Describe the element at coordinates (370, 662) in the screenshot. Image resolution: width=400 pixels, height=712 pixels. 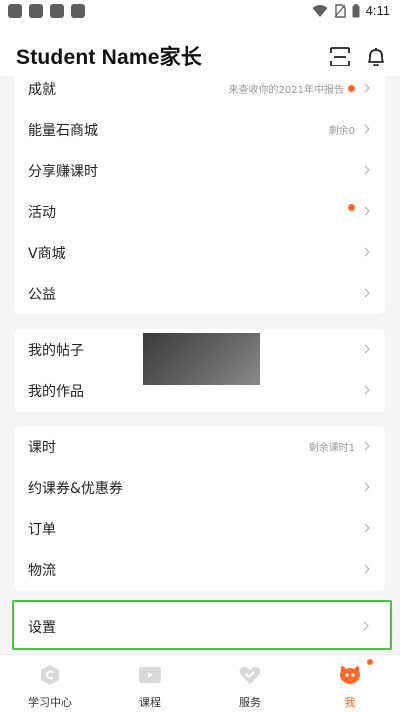
I see `notification-dot` at that location.